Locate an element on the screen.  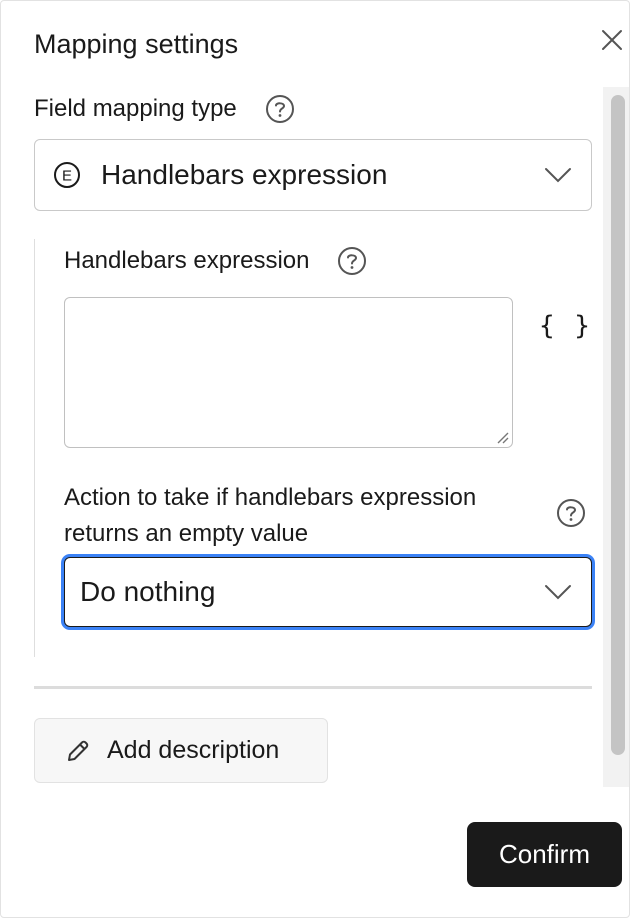
badge-letter: E is located at coordinates (67, 176).